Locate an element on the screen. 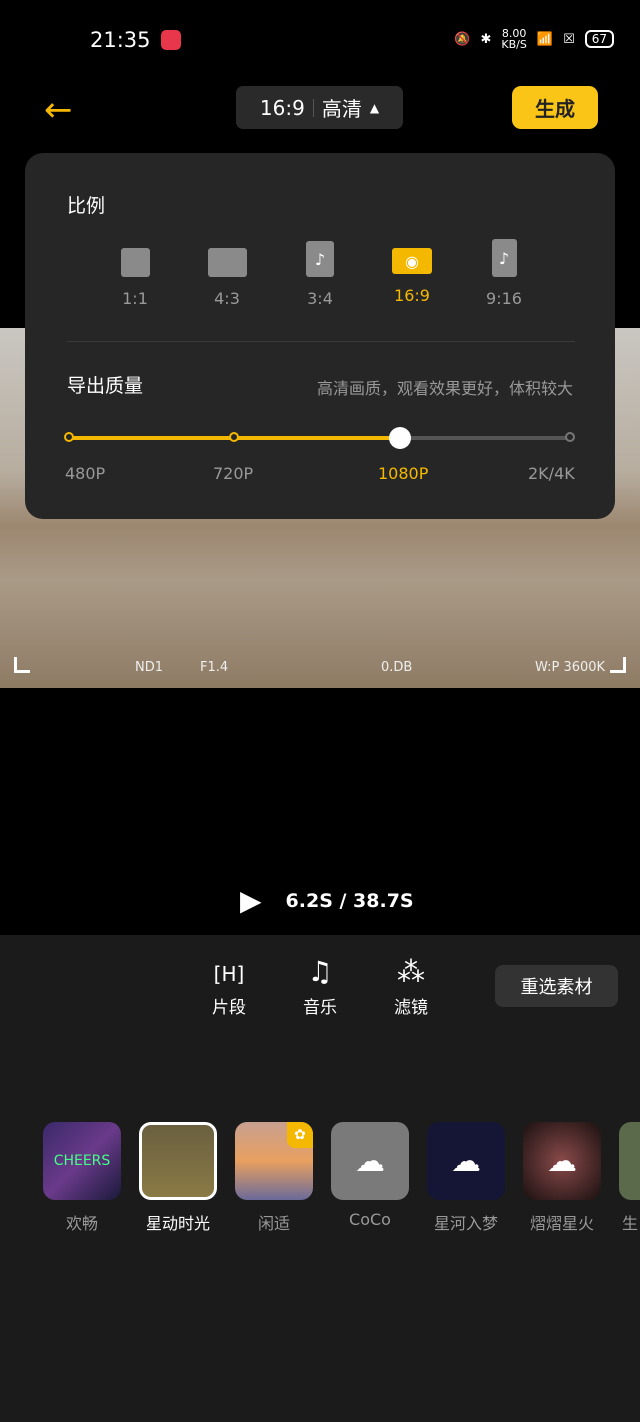  ratio-16-9: ◉ 16:9 is located at coordinates (412, 276).